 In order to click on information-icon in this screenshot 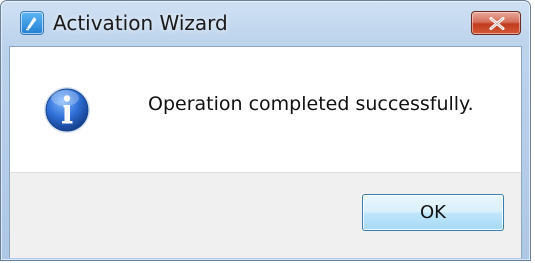, I will do `click(67, 110)`.